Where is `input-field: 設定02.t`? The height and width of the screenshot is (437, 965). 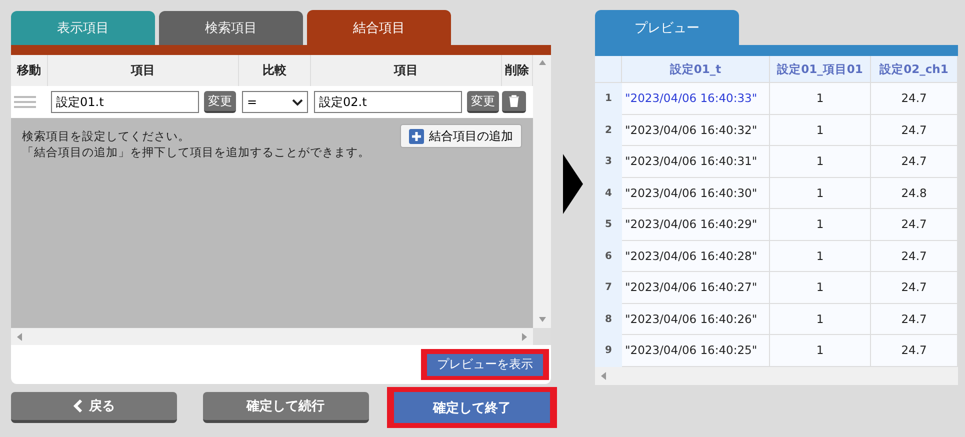 input-field: 設定02.t is located at coordinates (388, 102).